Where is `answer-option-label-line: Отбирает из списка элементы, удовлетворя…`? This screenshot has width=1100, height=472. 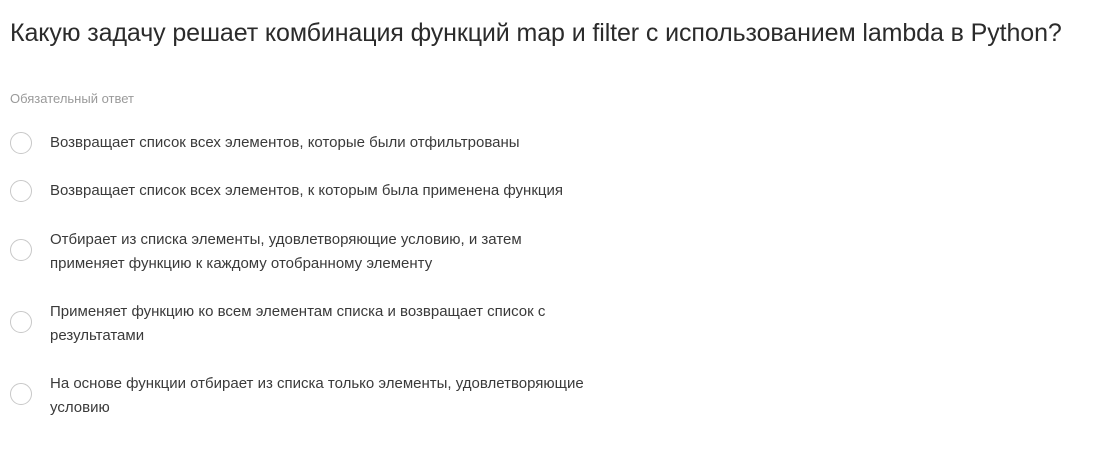 answer-option-label-line: Отбирает из списка элементы, удовлетворя… is located at coordinates (286, 239).